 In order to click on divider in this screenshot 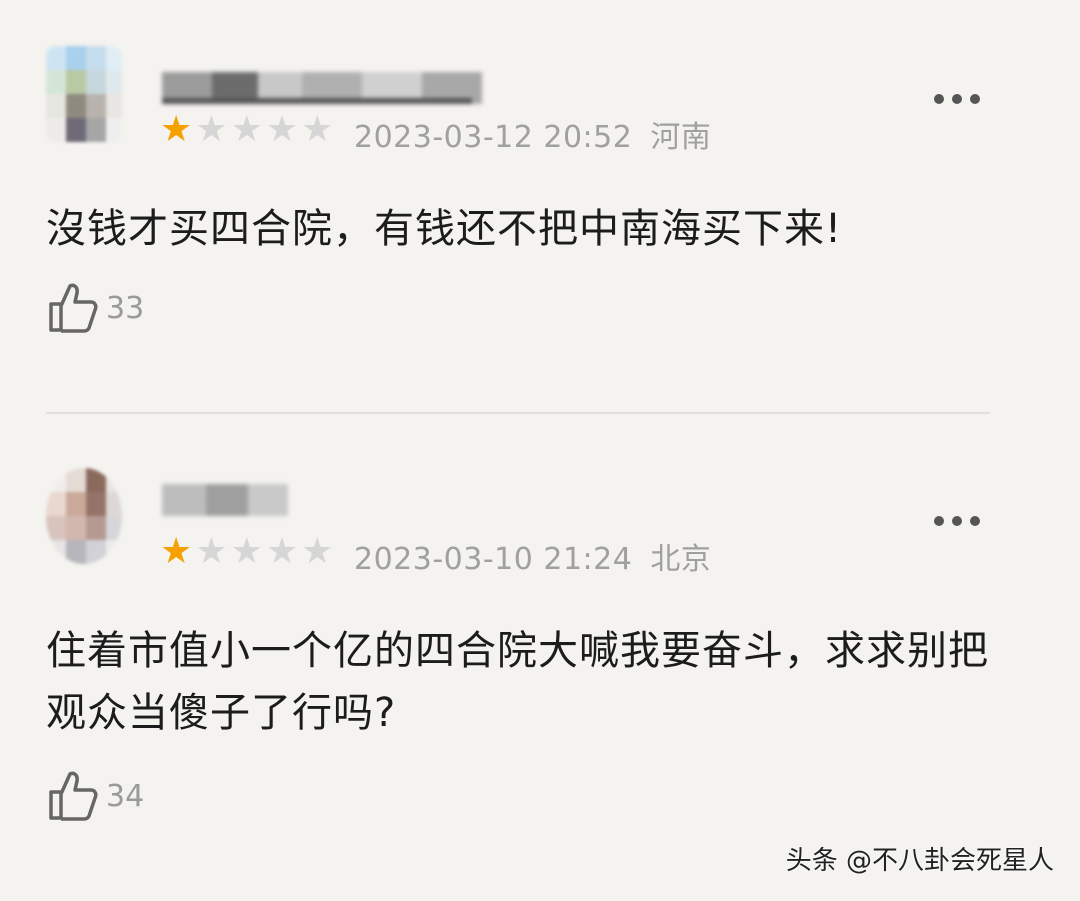, I will do `click(518, 413)`.